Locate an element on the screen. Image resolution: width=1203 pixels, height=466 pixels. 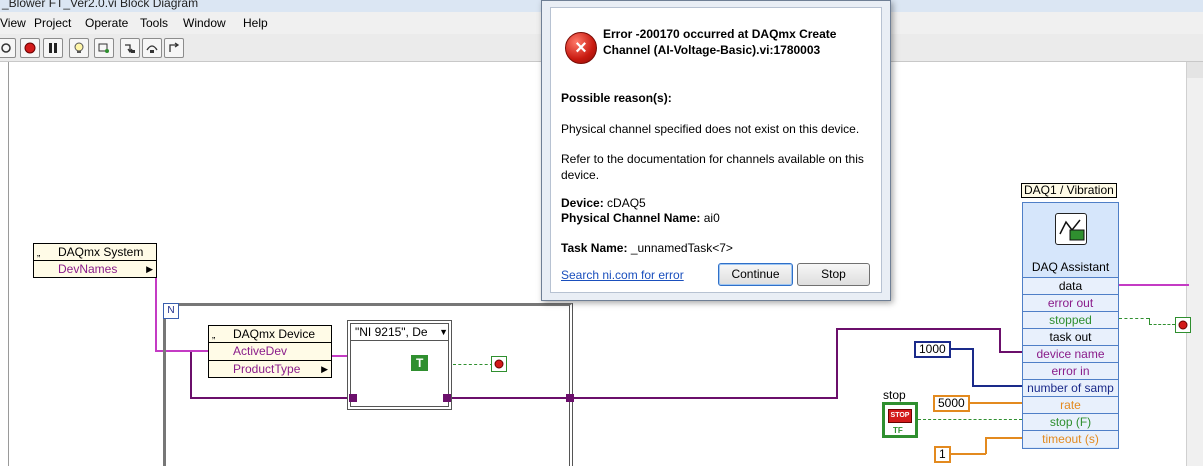
abort-button is located at coordinates (30, 48).